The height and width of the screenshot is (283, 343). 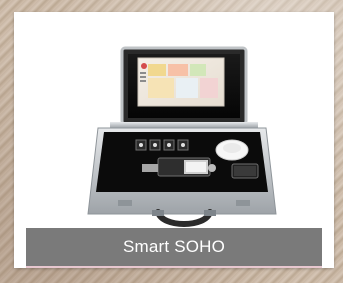 I want to click on product-title: Smart SOHO, so click(x=174, y=246).